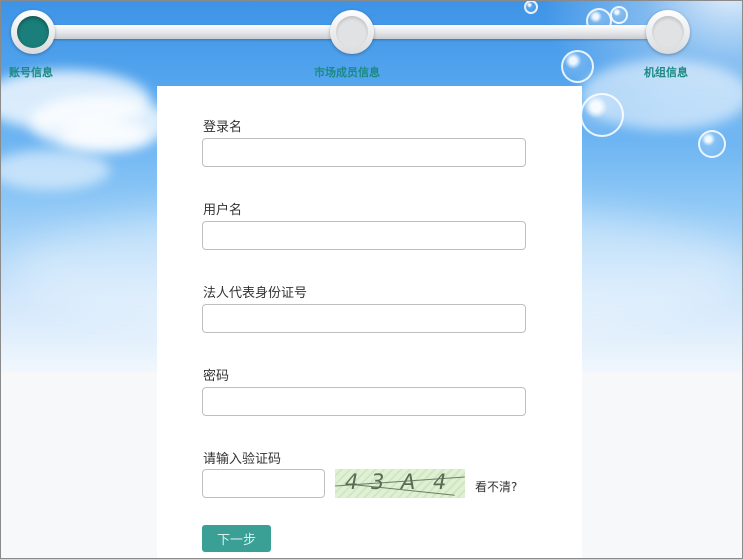 This screenshot has width=743, height=559. What do you see at coordinates (352, 32) in the screenshot?
I see `step-2-node` at bounding box center [352, 32].